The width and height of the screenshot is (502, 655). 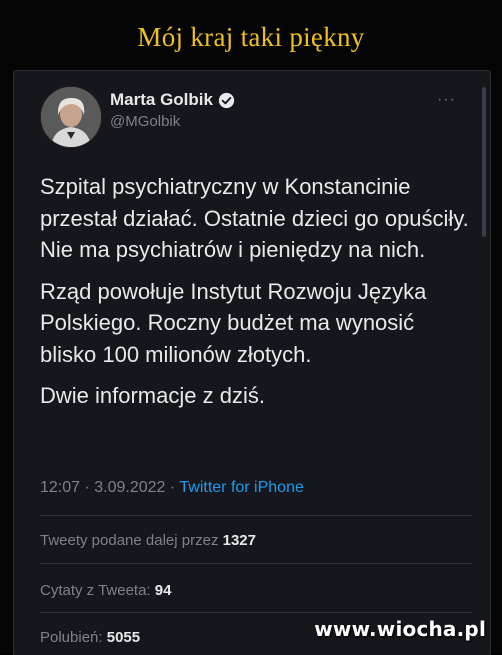 I want to click on author-handle: @MGolbik, so click(x=145, y=121).